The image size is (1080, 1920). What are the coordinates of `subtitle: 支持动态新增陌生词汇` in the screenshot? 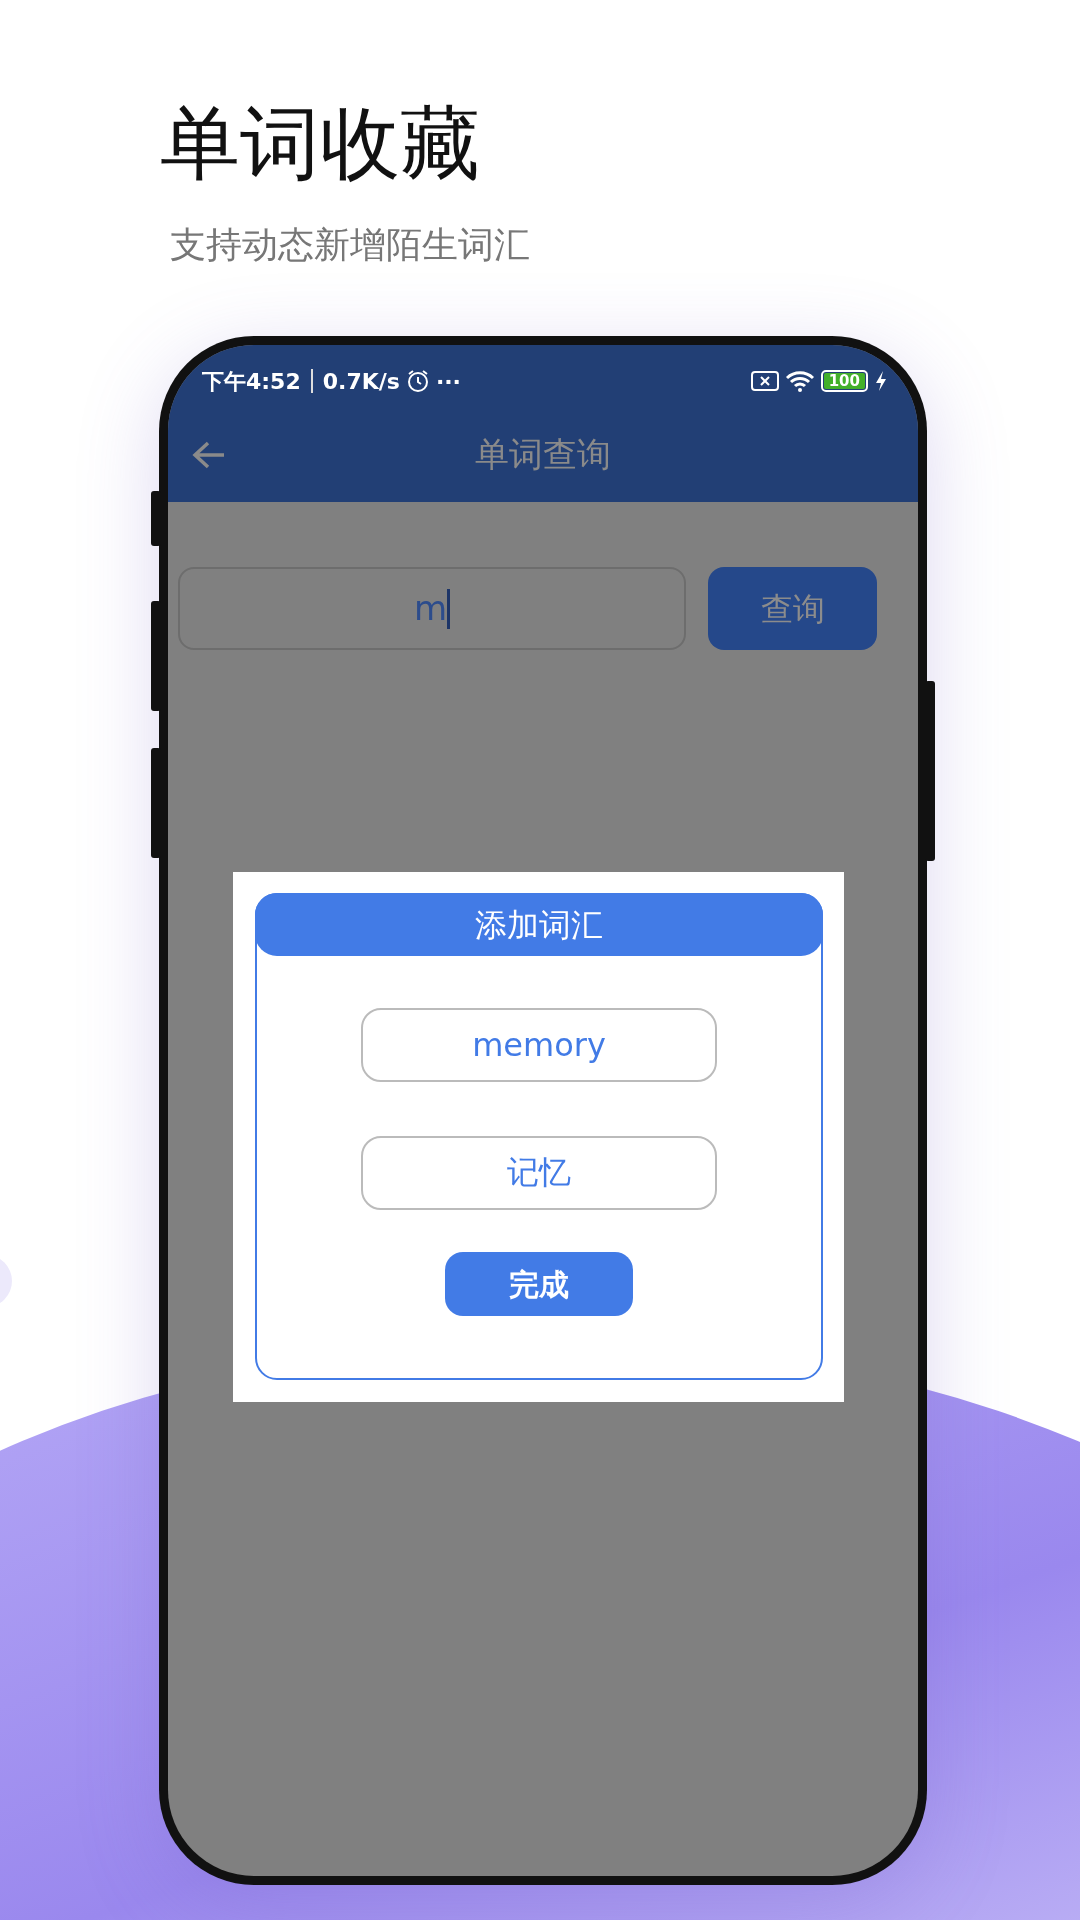 It's located at (350, 245).